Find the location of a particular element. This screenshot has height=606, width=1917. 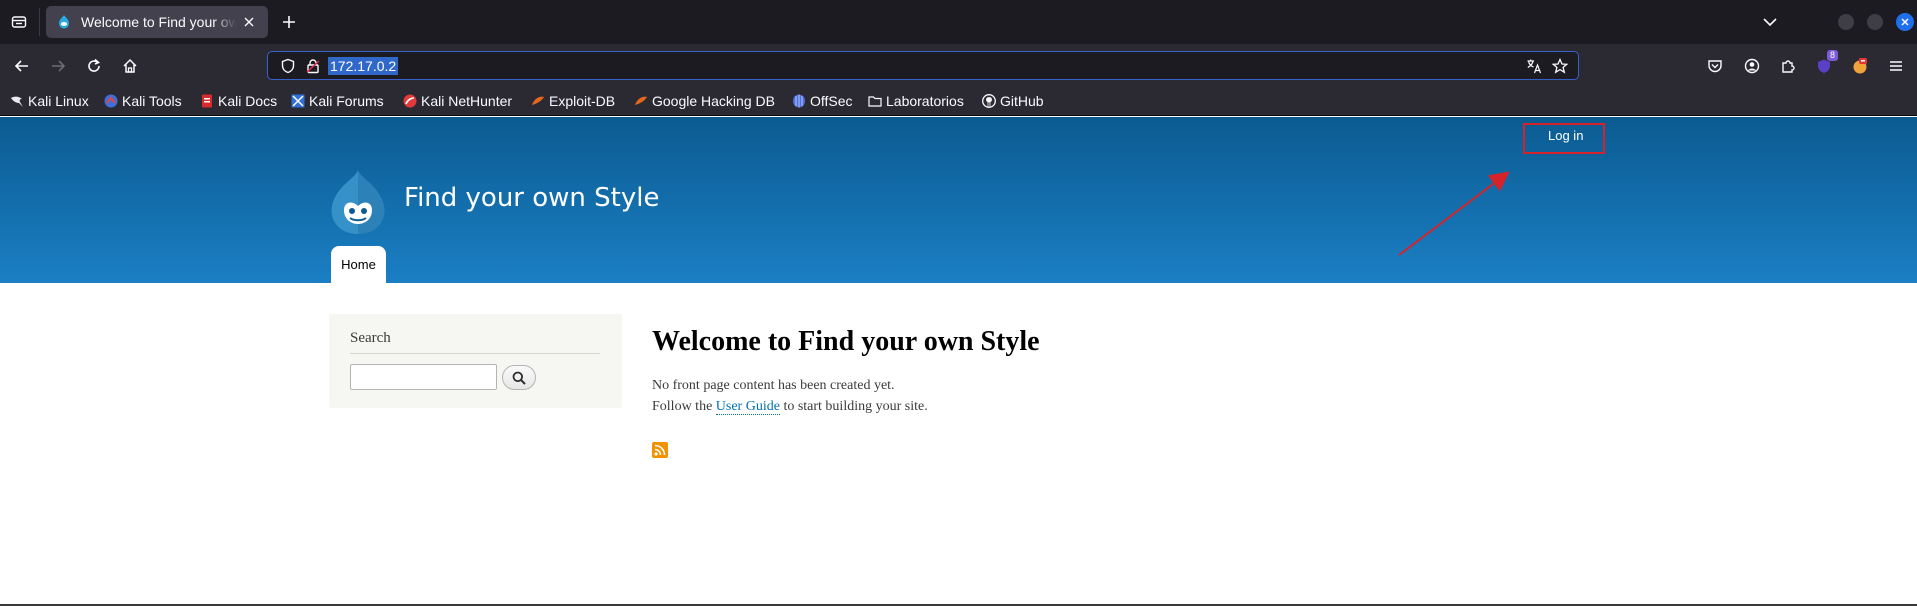

search-block: Search is located at coordinates (475, 361).